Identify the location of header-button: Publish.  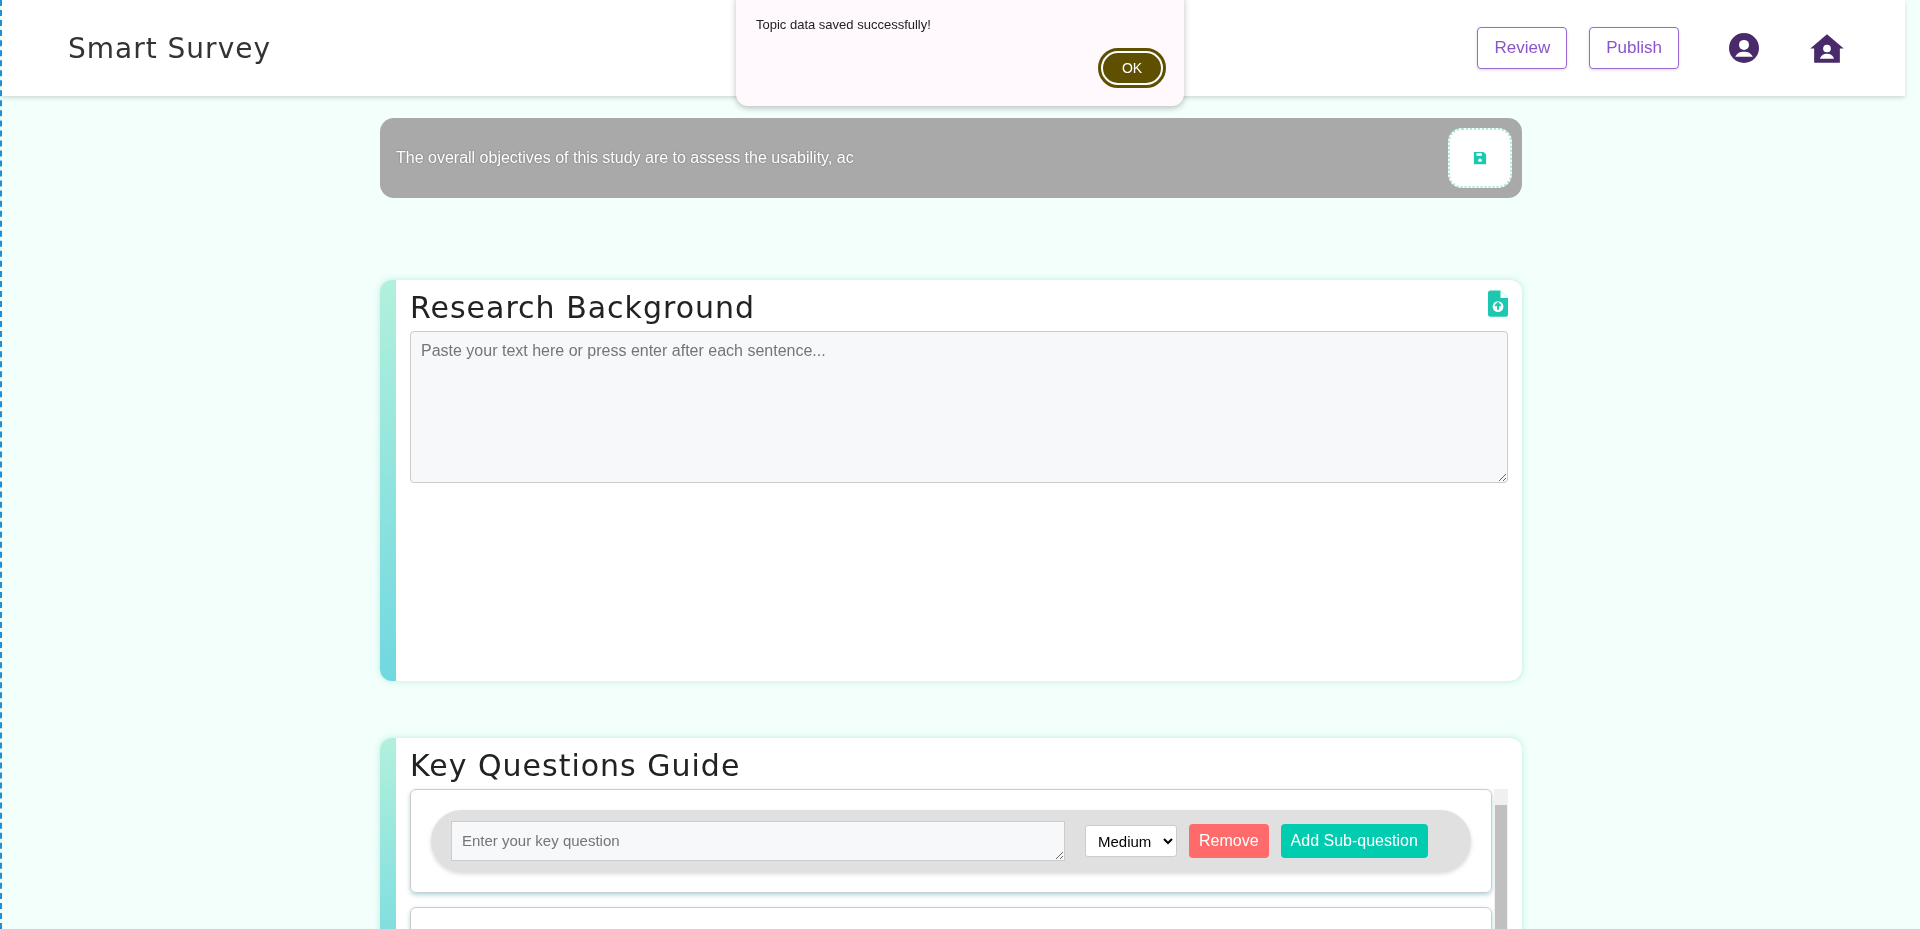
(1634, 48).